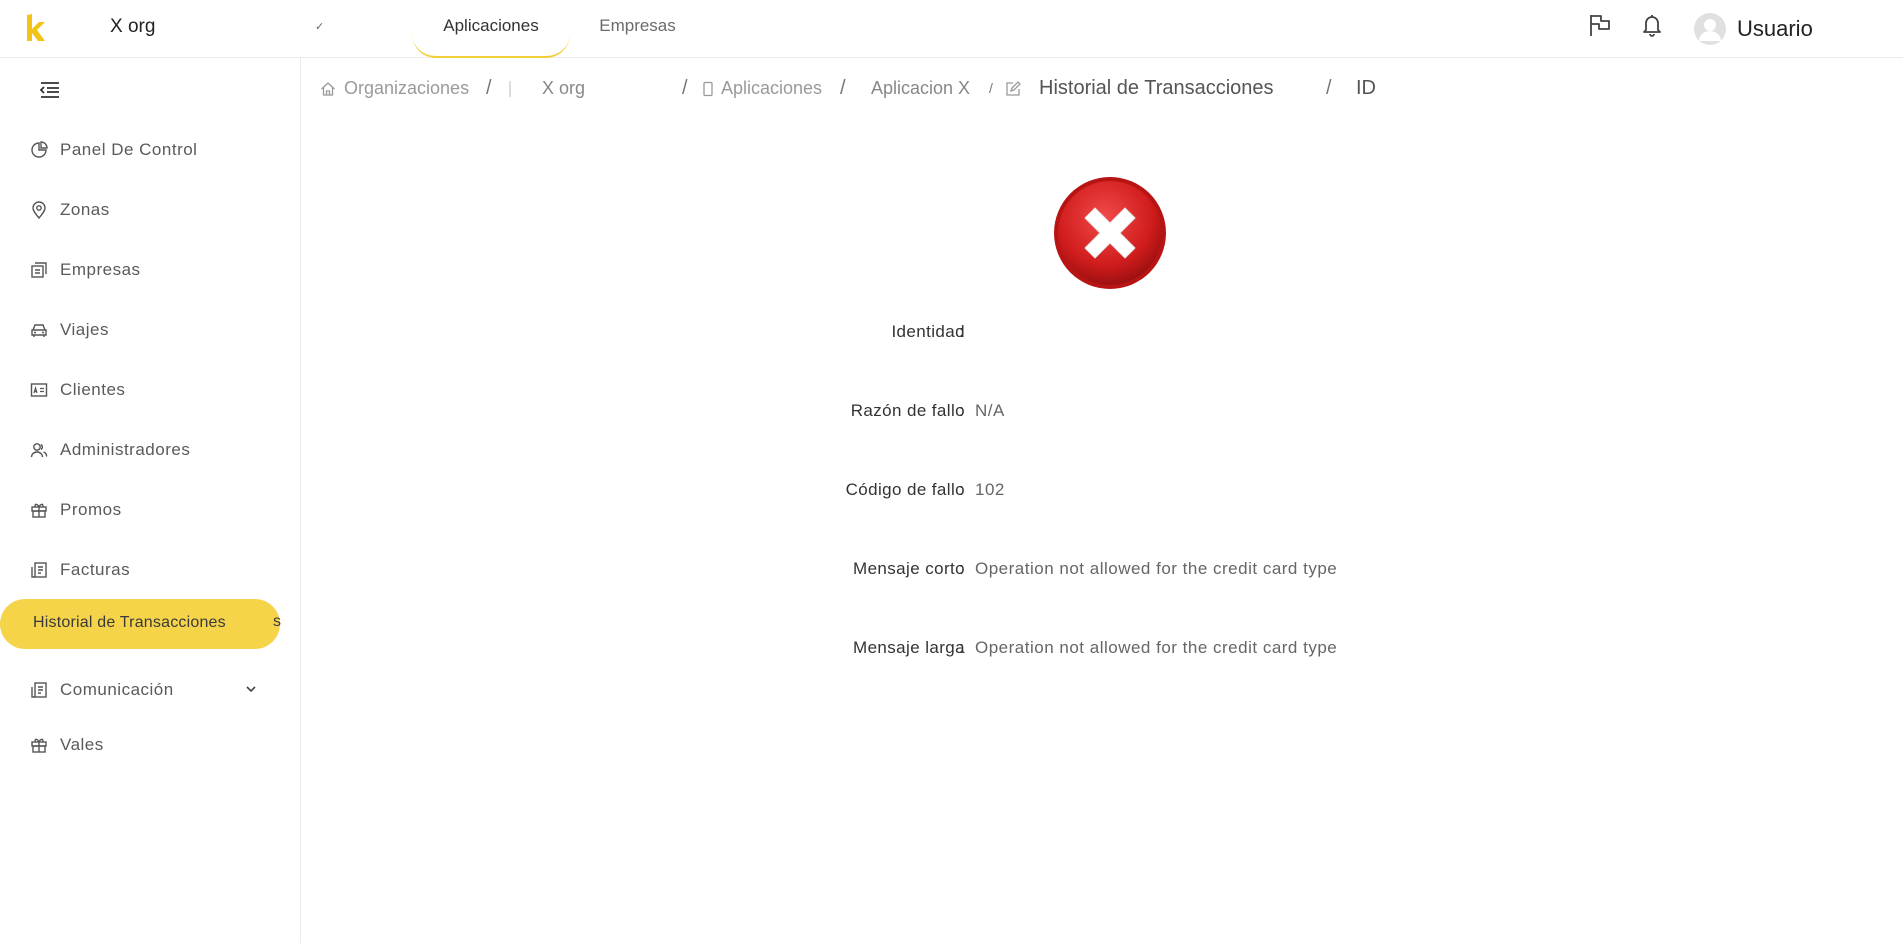 This screenshot has height=943, width=1903. I want to click on users-icon, so click(39, 450).